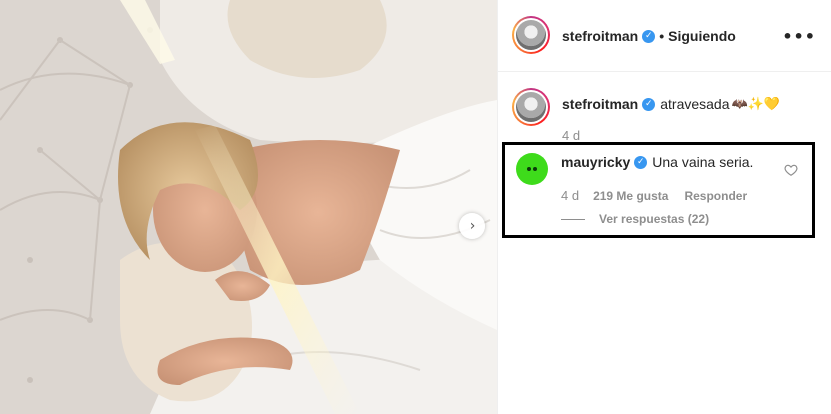 This screenshot has height=414, width=831. I want to click on like-heart-icon, so click(791, 170).